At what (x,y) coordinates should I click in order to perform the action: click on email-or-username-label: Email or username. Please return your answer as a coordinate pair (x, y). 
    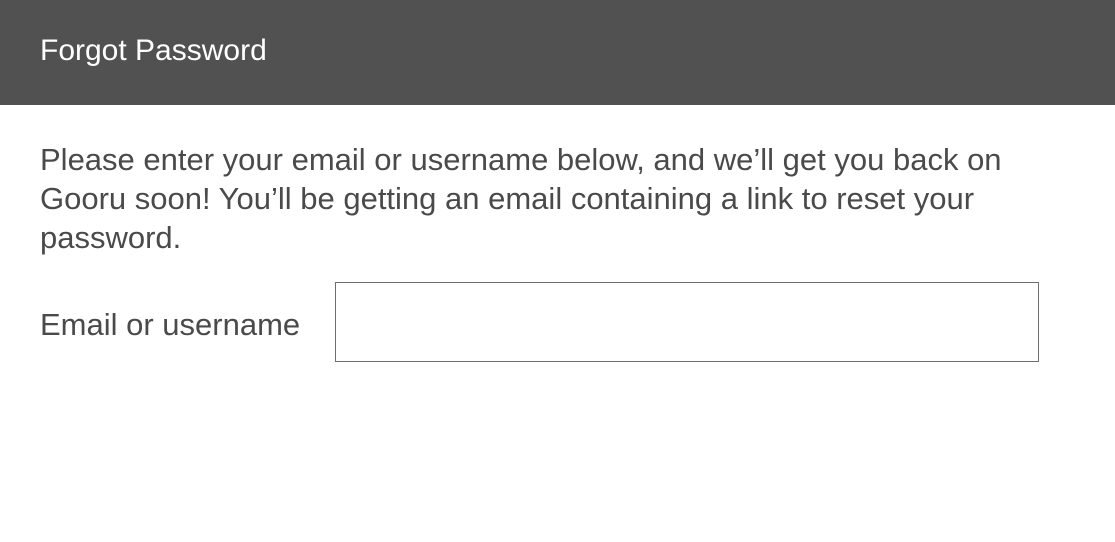
    Looking at the image, I should click on (170, 324).